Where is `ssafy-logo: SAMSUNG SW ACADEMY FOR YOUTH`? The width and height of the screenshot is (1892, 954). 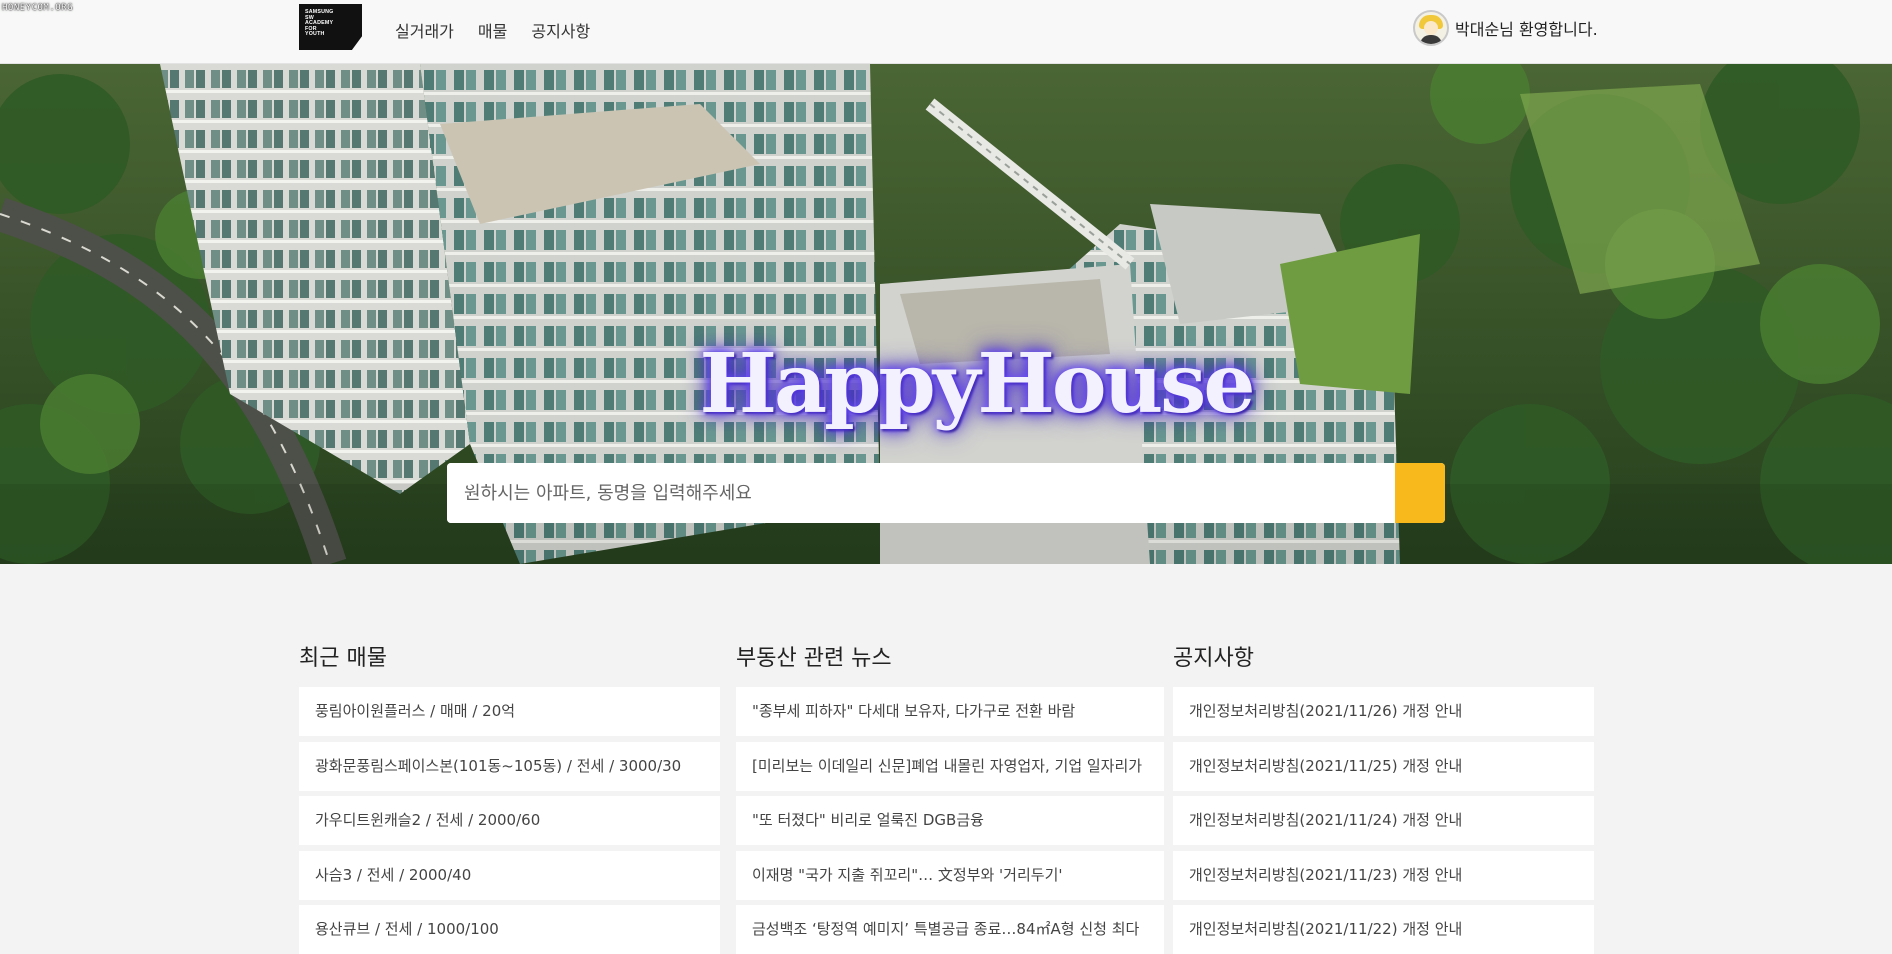 ssafy-logo: SAMSUNG SW ACADEMY FOR YOUTH is located at coordinates (330, 27).